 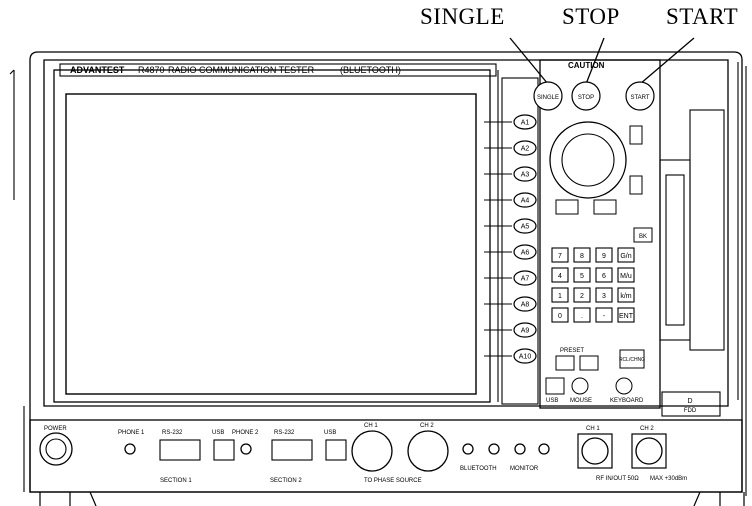 I want to click on power-label: POWER, so click(x=55, y=429).